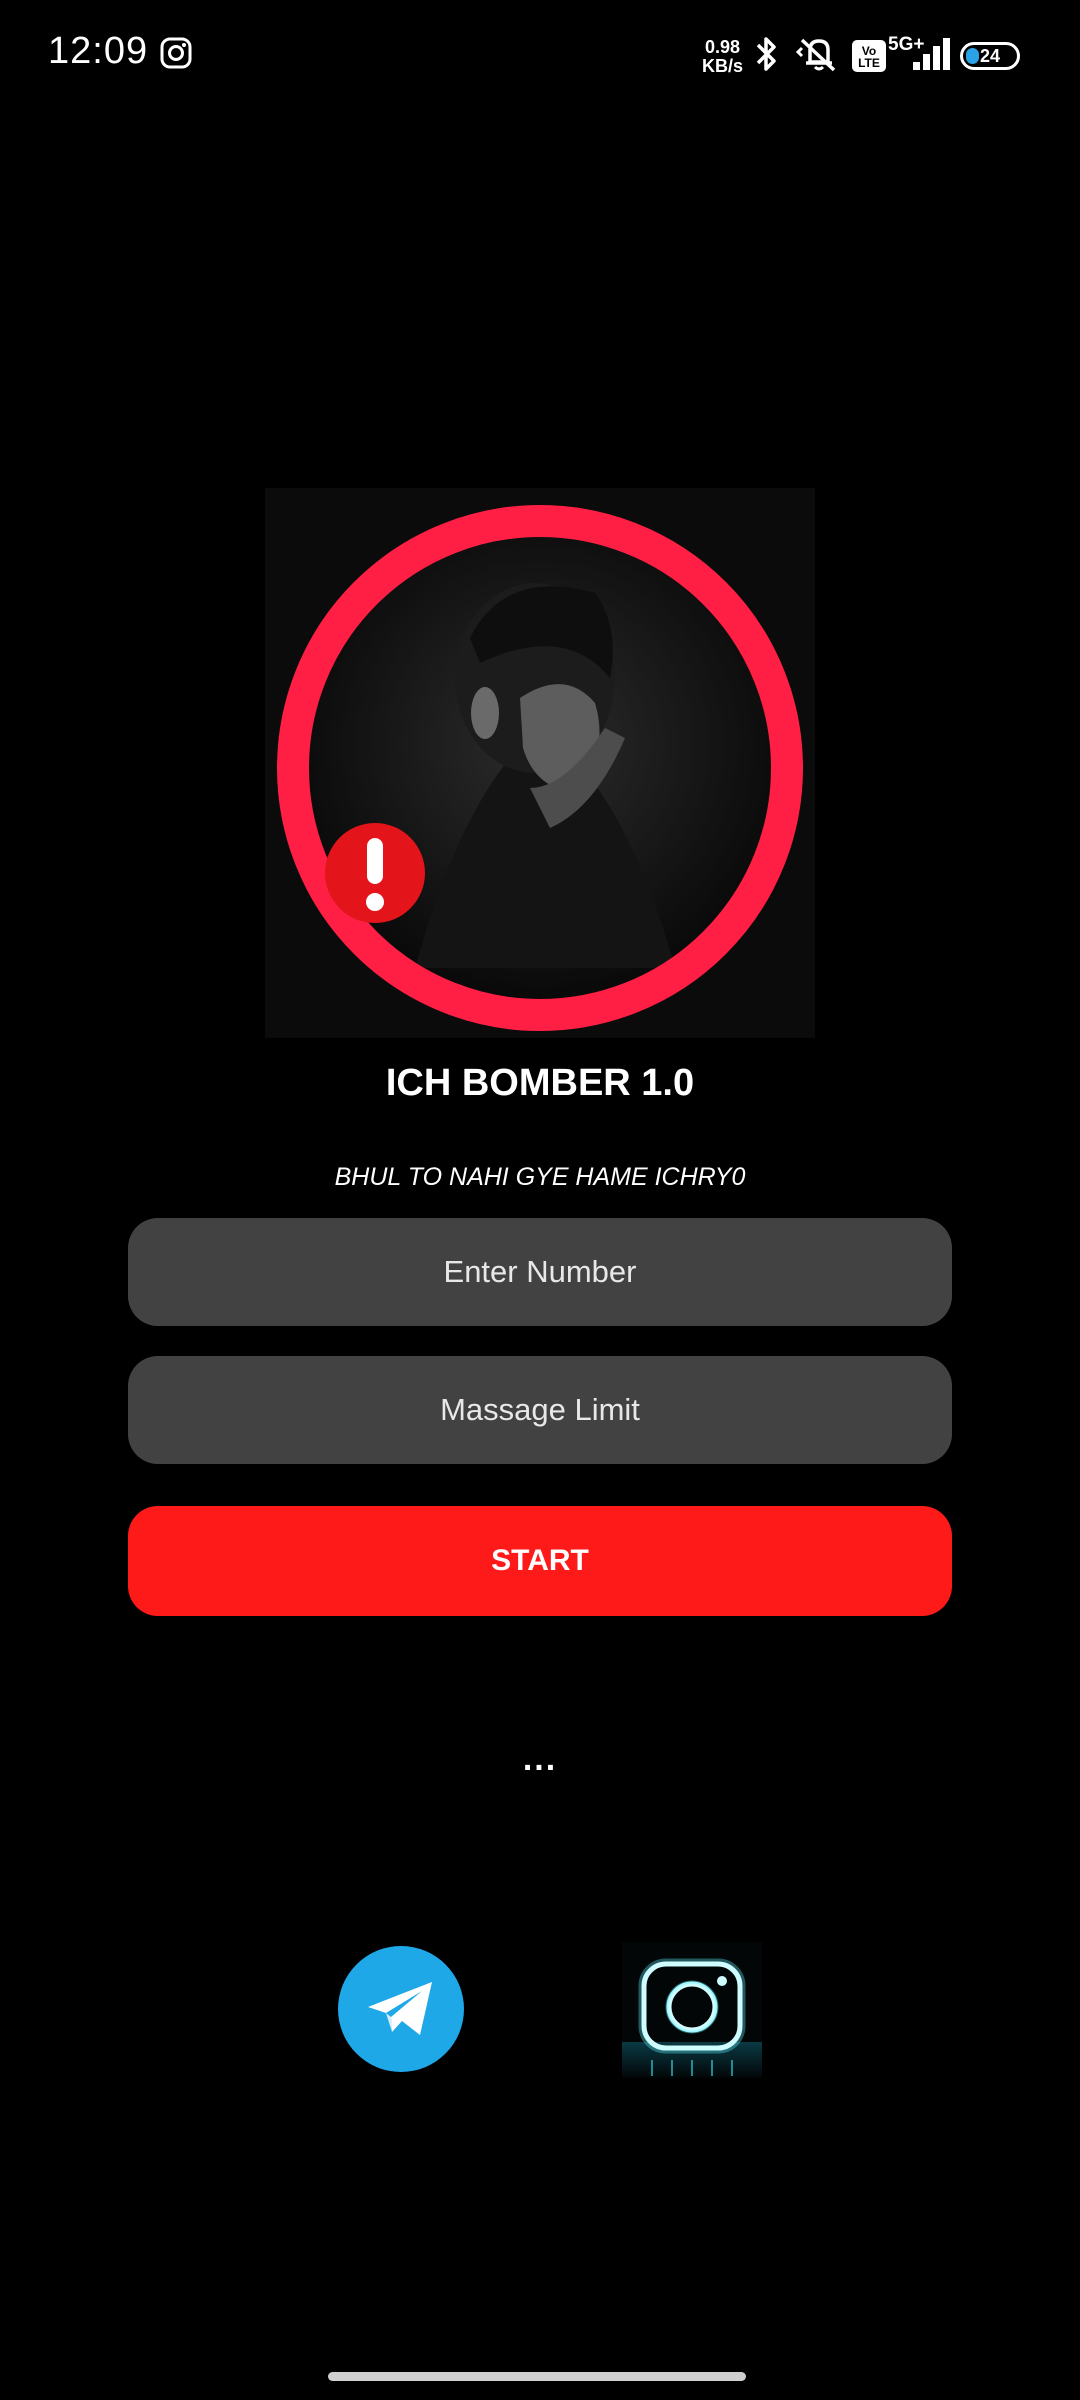 The width and height of the screenshot is (1080, 2400). Describe the element at coordinates (540, 763) in the screenshot. I see `app-logo` at that location.